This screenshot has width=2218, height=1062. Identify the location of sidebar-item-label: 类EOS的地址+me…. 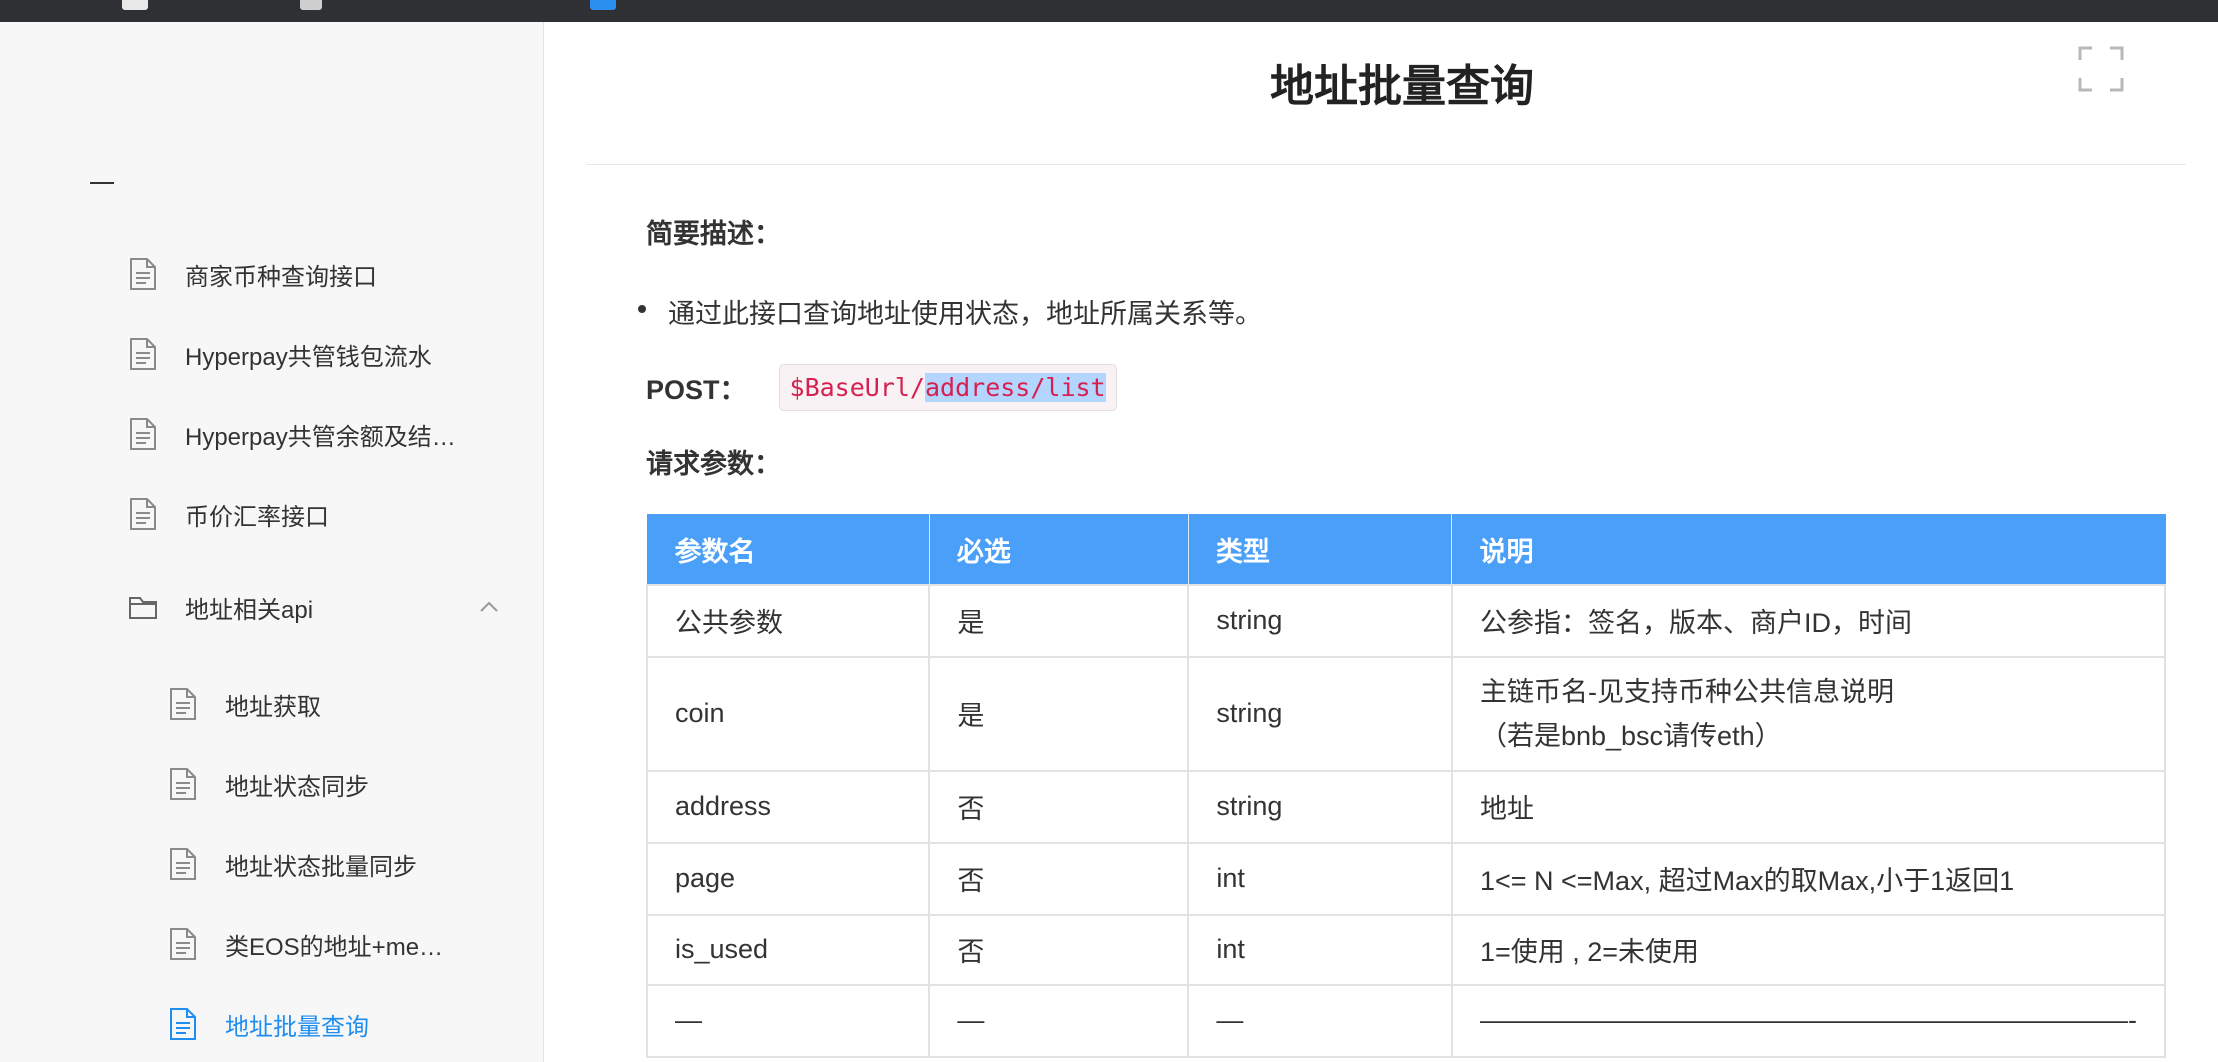
(334, 947).